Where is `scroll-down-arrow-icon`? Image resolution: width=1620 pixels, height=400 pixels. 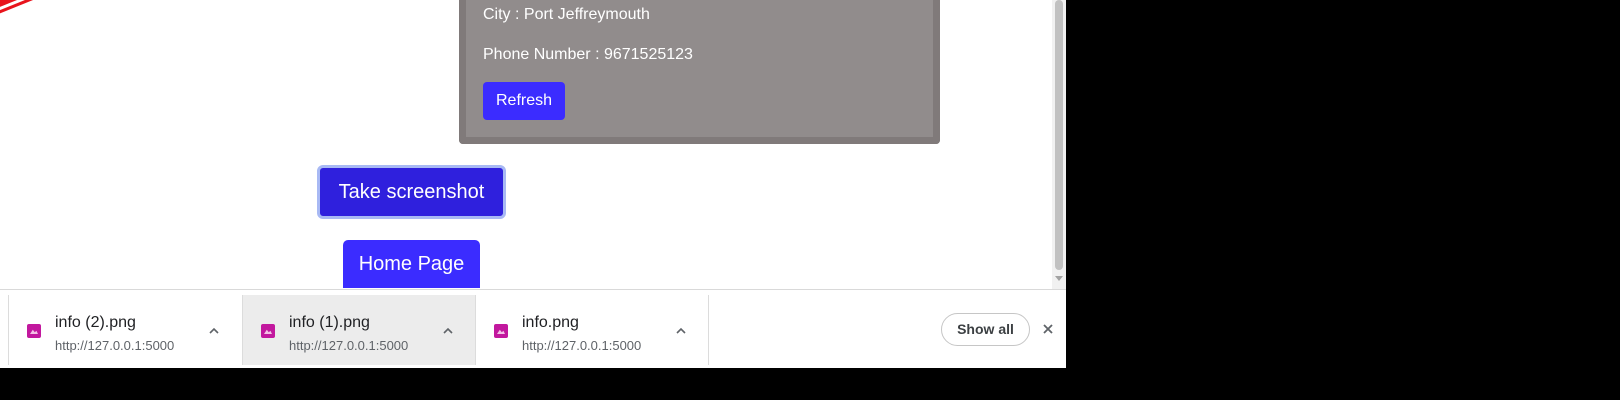 scroll-down-arrow-icon is located at coordinates (1059, 278).